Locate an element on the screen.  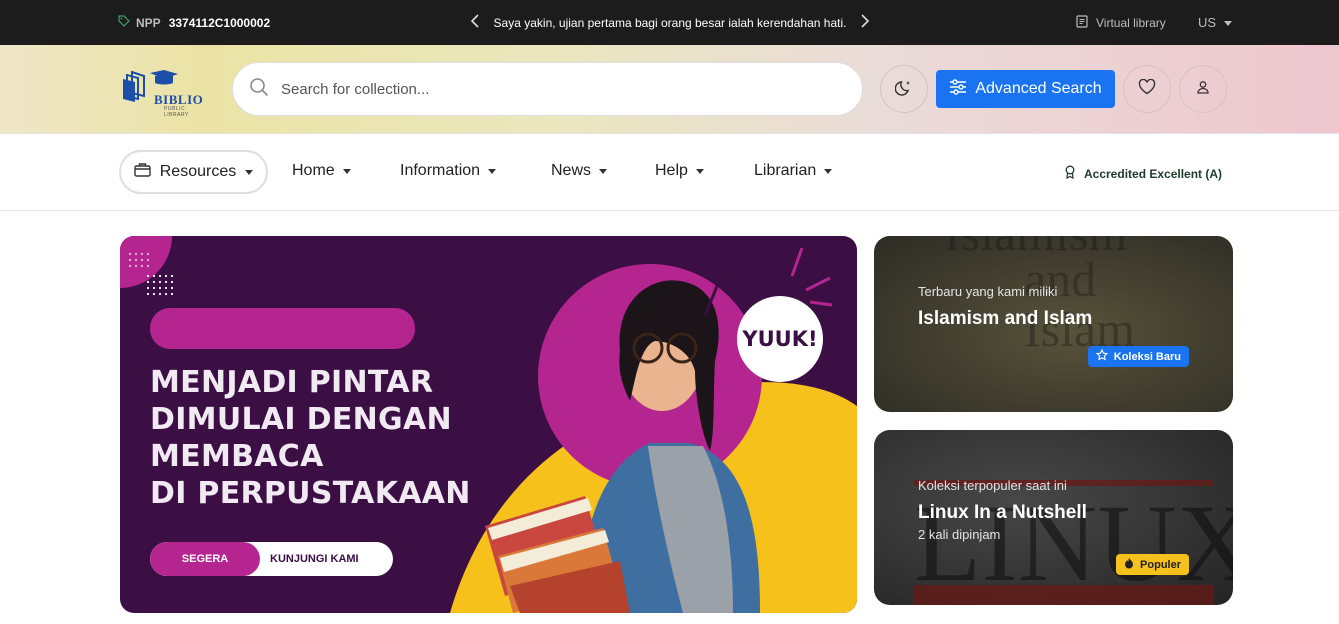
chevron-right-icon is located at coordinates (865, 23).